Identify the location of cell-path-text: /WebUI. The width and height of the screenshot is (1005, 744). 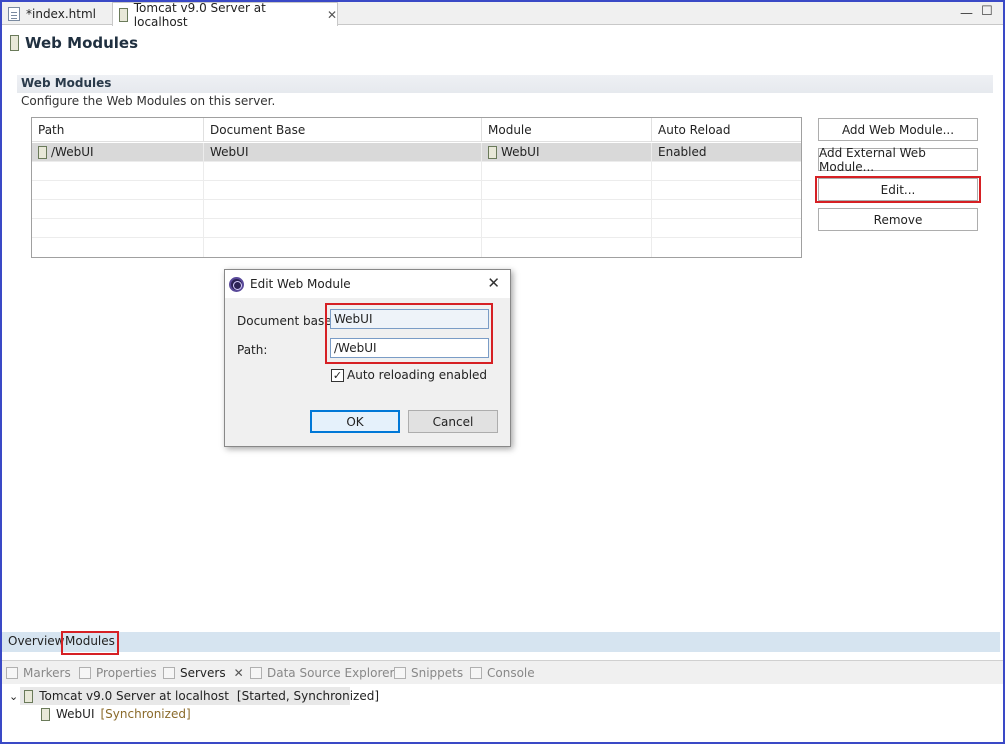
(72, 152).